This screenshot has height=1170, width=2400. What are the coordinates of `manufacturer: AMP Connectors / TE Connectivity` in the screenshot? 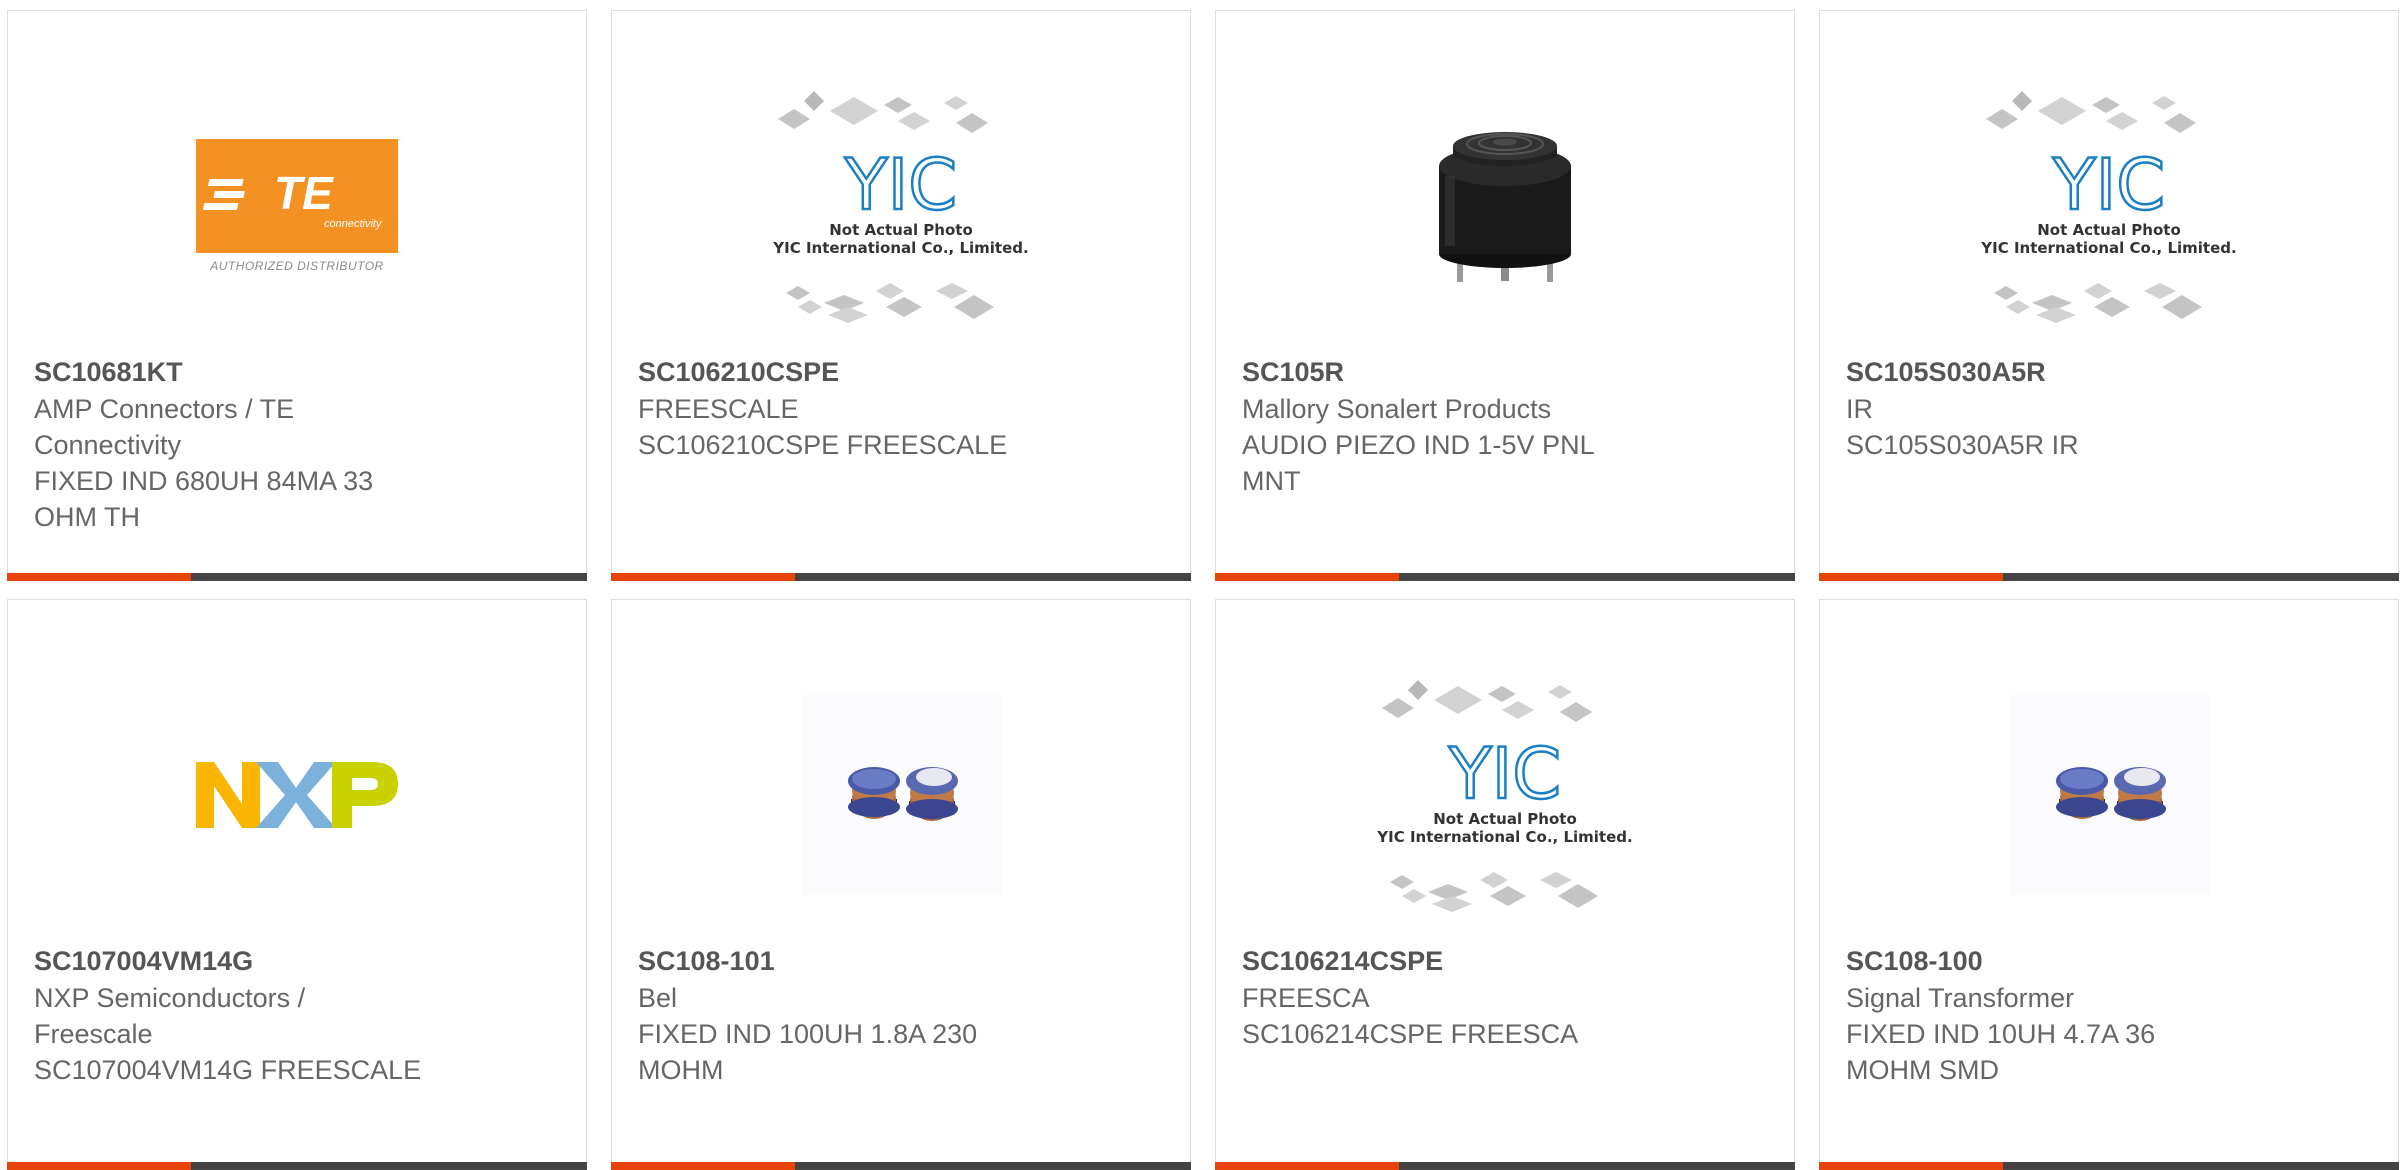 It's located at (164, 427).